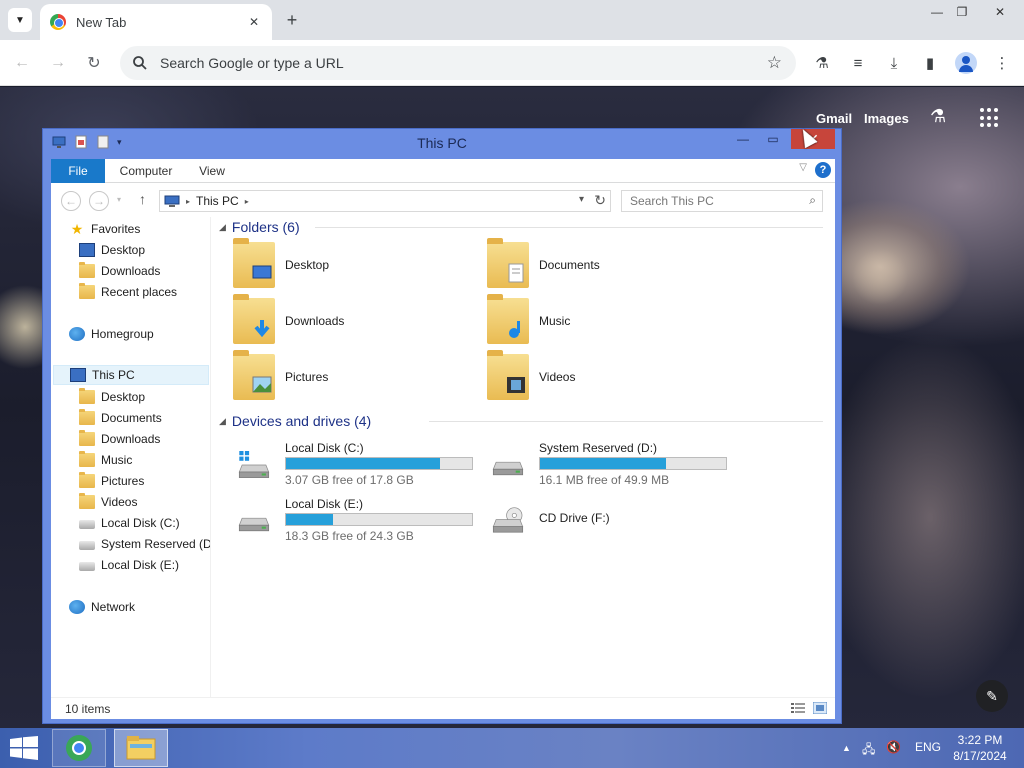  Describe the element at coordinates (280, 376) in the screenshot. I see `folder-tile-pictures: Pictures` at that location.